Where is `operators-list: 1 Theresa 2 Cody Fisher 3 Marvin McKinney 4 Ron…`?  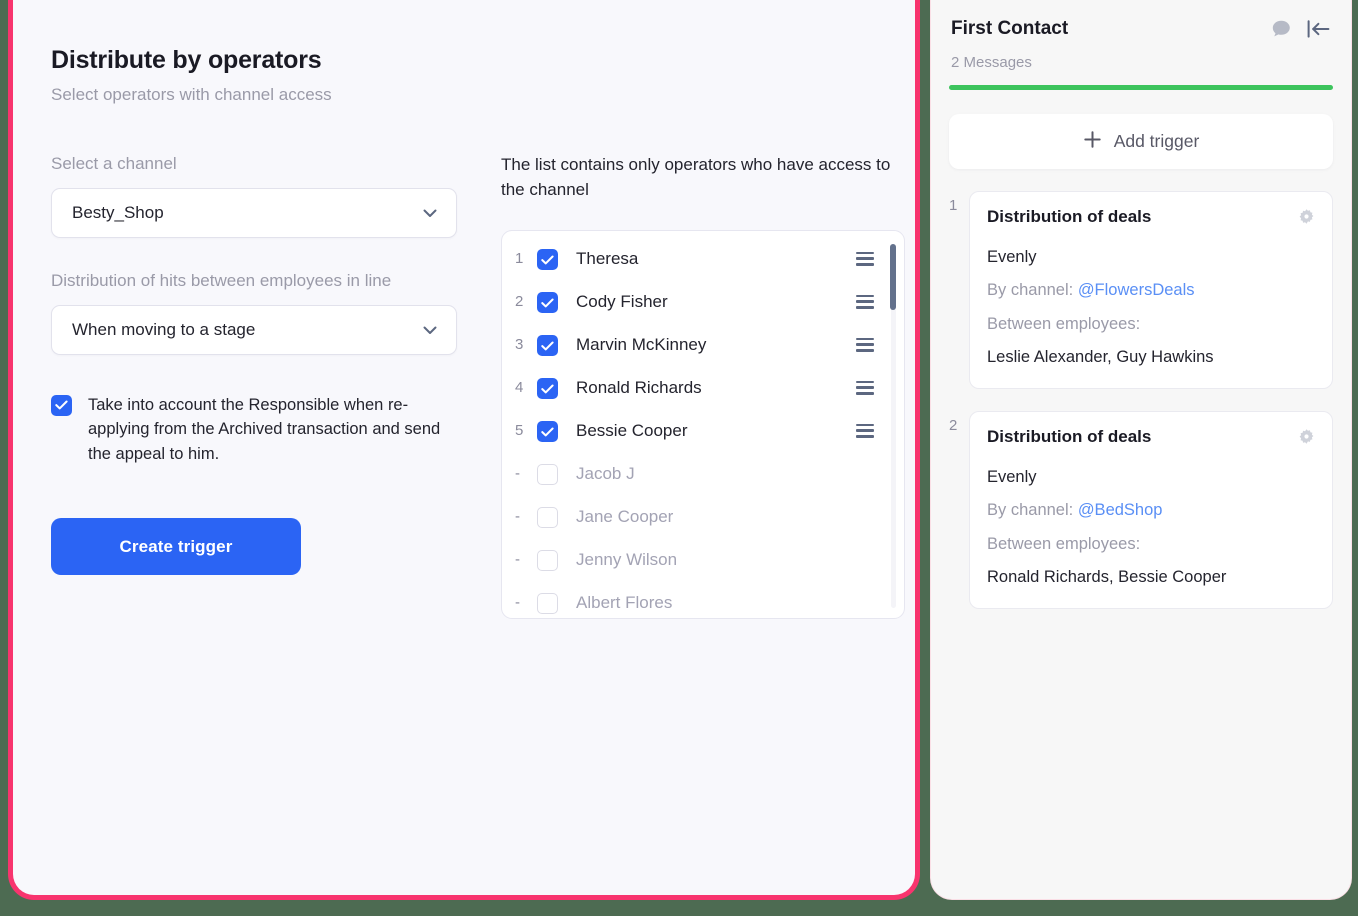 operators-list: 1 Theresa 2 Cody Fisher 3 Marvin McKinney 4 Ron… is located at coordinates (703, 425).